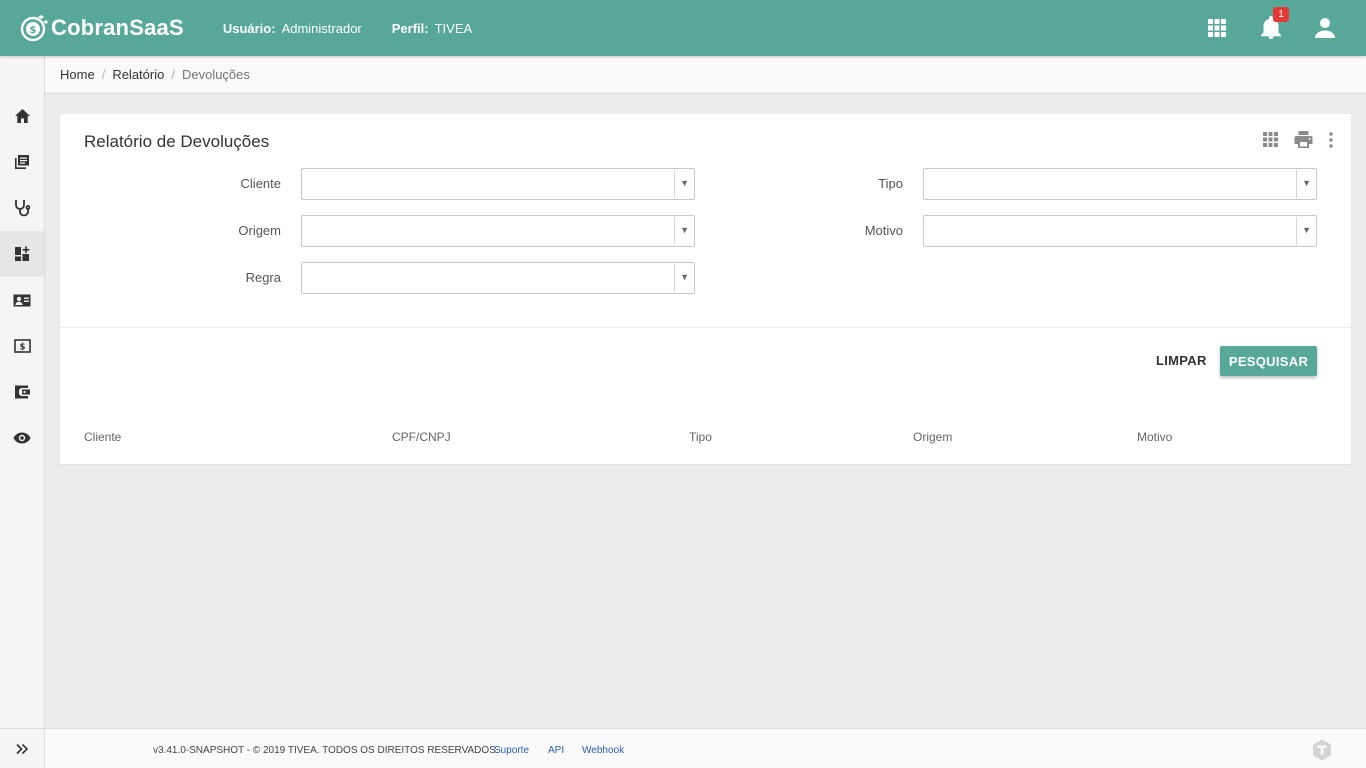  I want to click on tipo-label: Tipo, so click(890, 183).